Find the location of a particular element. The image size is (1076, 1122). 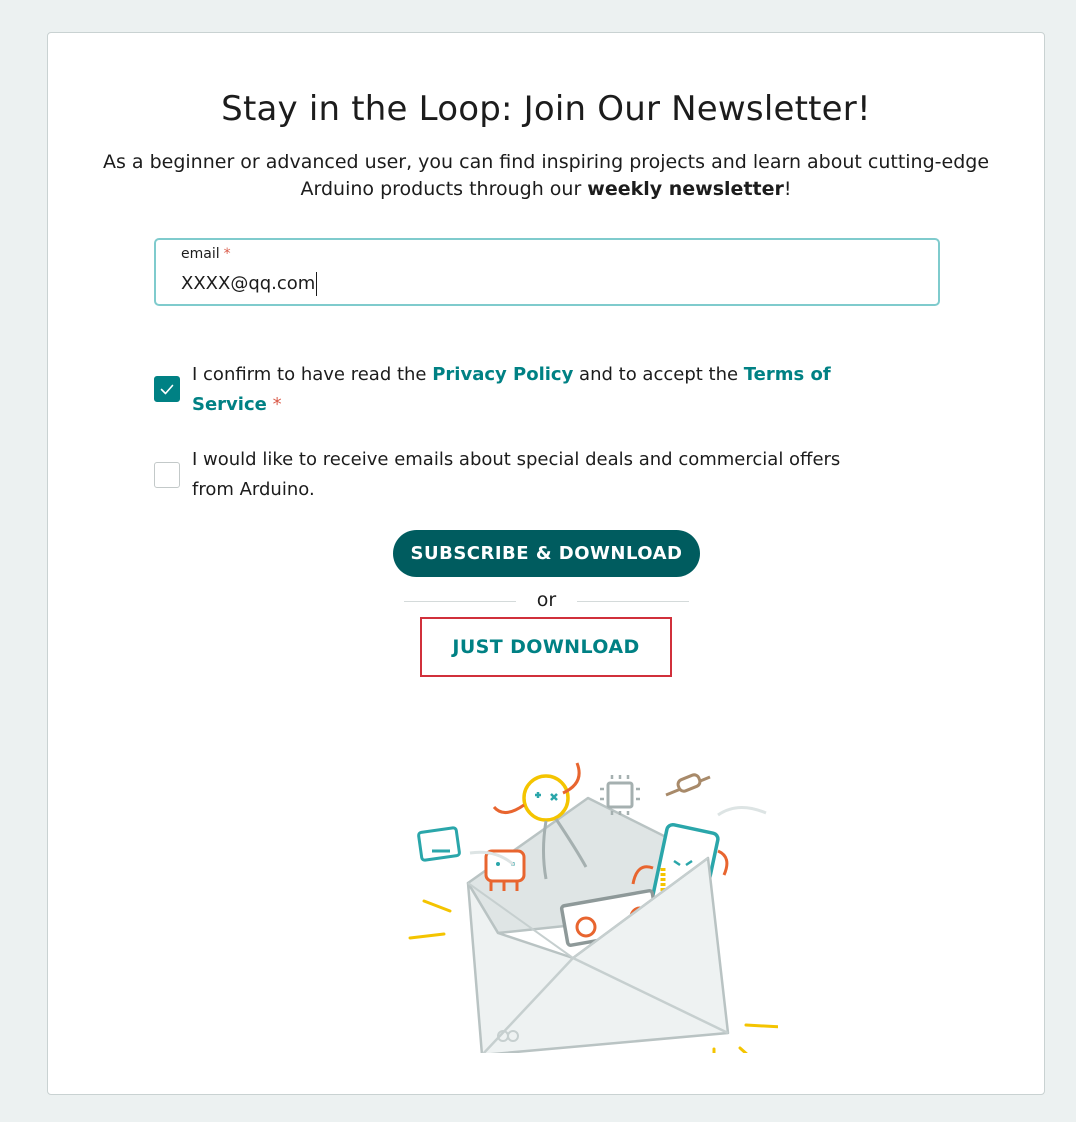

description-bold-text: weekly newsletter is located at coordinates (685, 189).